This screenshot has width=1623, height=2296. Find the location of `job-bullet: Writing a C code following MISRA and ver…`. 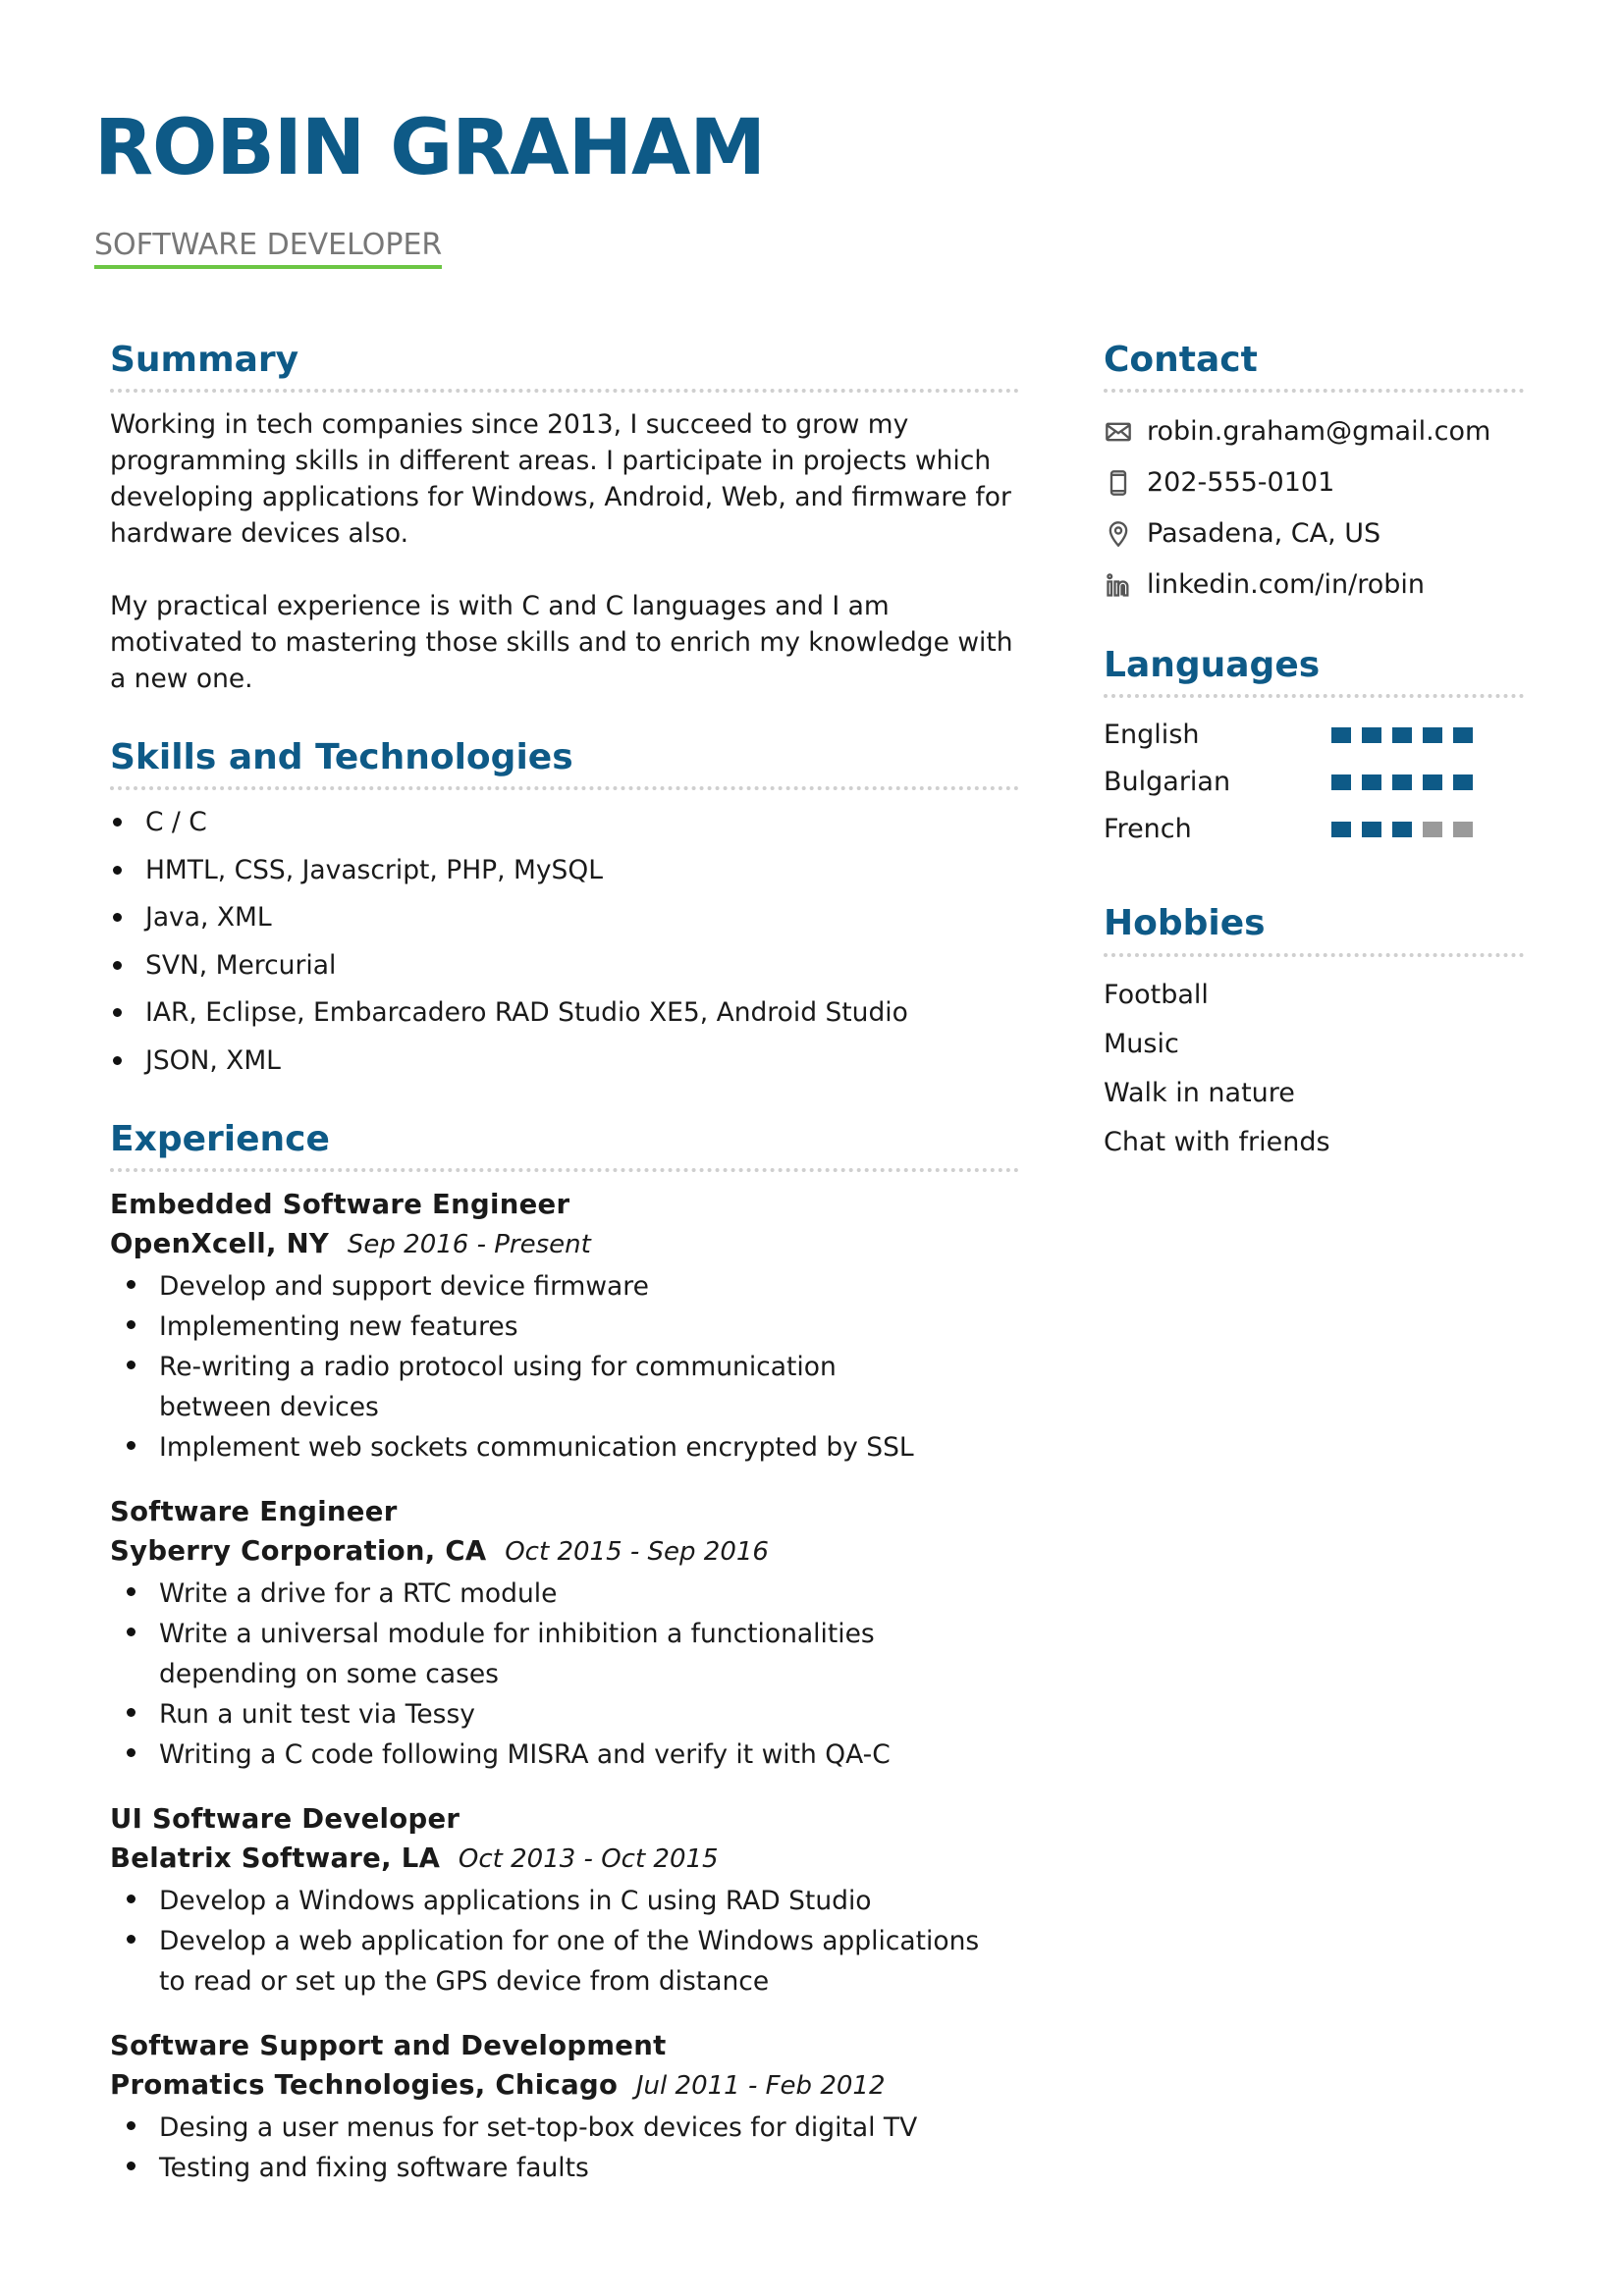

job-bullet: Writing a C code following MISRA and ver… is located at coordinates (572, 1755).